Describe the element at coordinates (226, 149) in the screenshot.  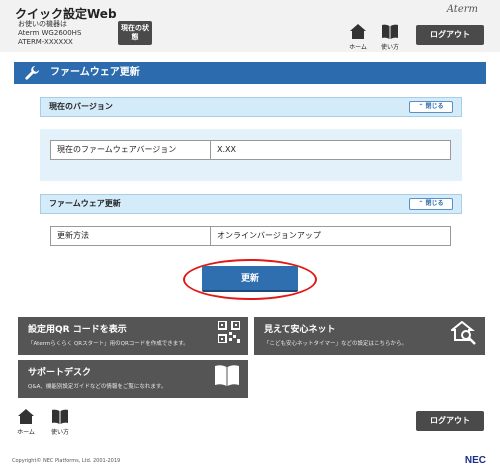
I see `firmware-version-value: X.XX` at that location.